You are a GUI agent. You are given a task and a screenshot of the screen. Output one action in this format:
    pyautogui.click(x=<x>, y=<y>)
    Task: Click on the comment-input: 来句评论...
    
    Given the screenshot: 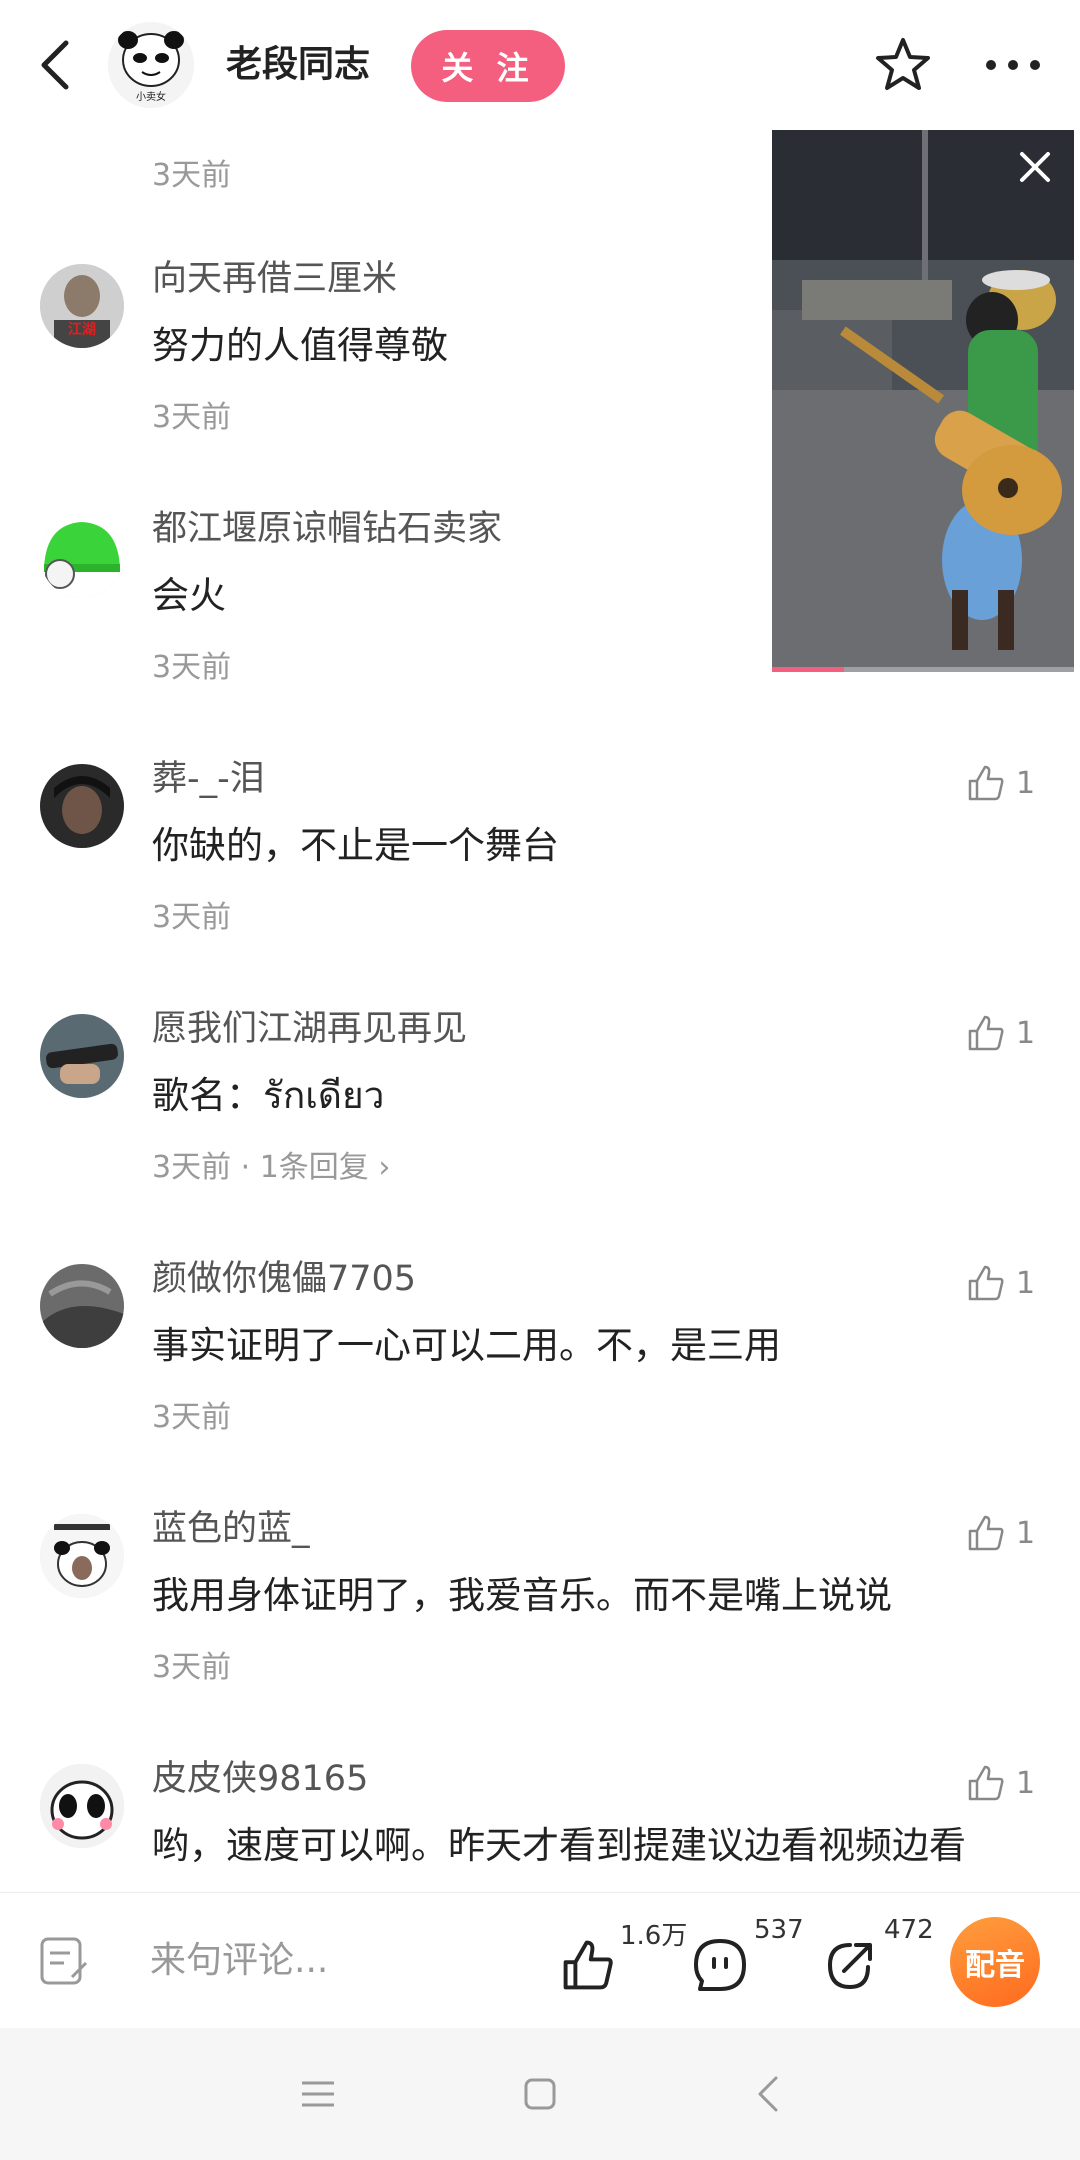 What is the action you would take?
    pyautogui.click(x=239, y=1961)
    